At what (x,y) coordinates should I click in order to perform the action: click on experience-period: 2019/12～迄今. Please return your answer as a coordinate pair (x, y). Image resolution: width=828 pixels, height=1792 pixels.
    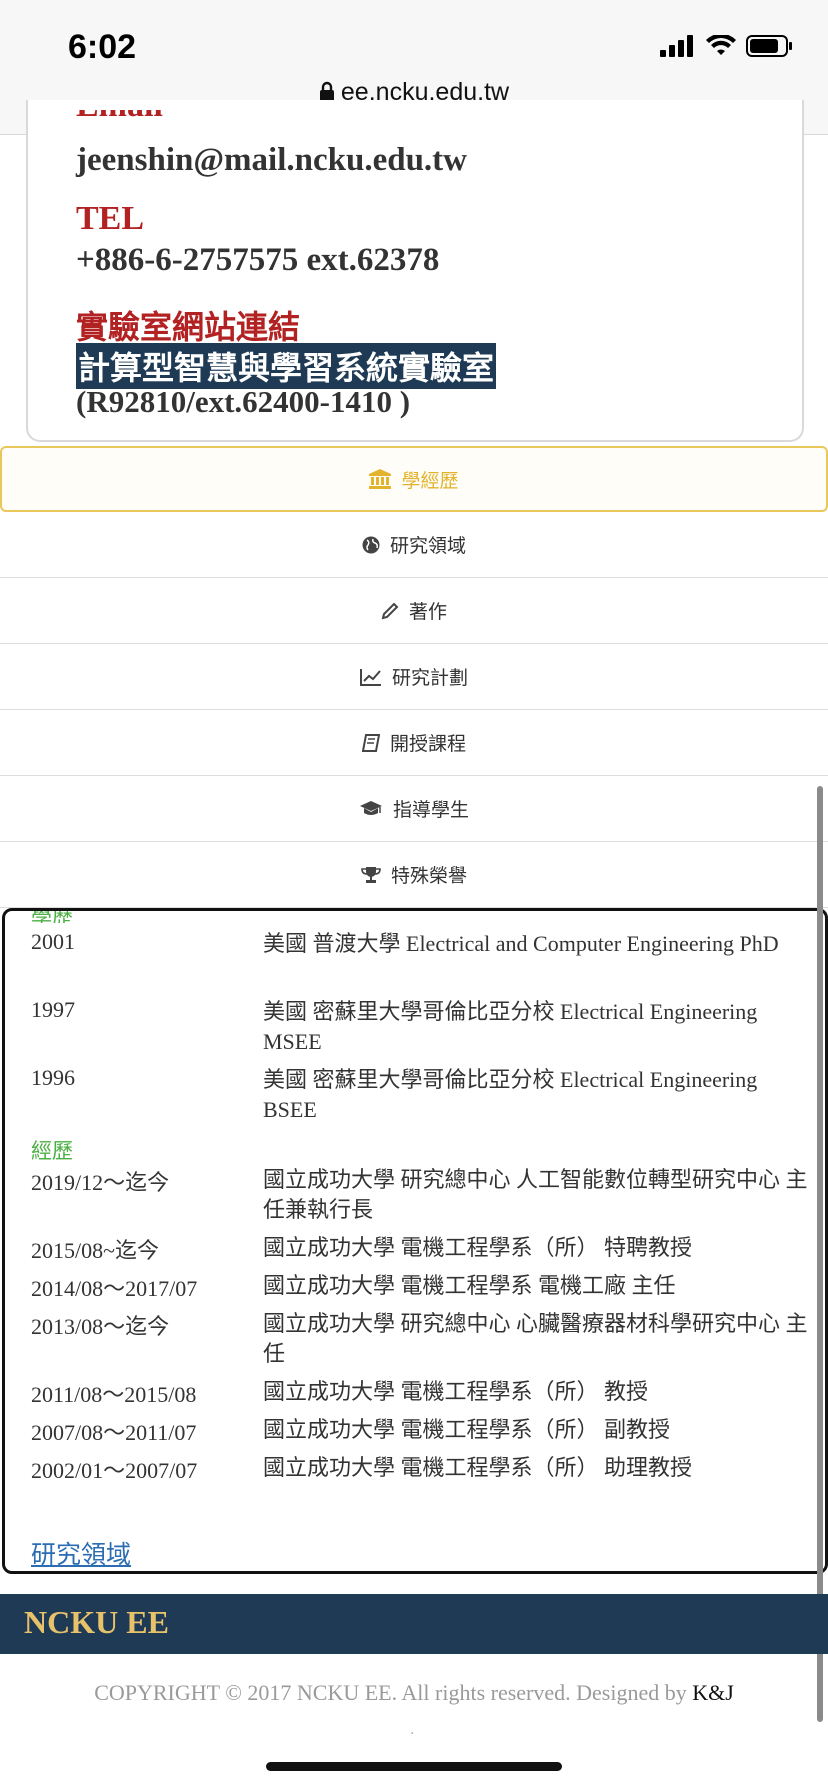
    Looking at the image, I should click on (100, 1182).